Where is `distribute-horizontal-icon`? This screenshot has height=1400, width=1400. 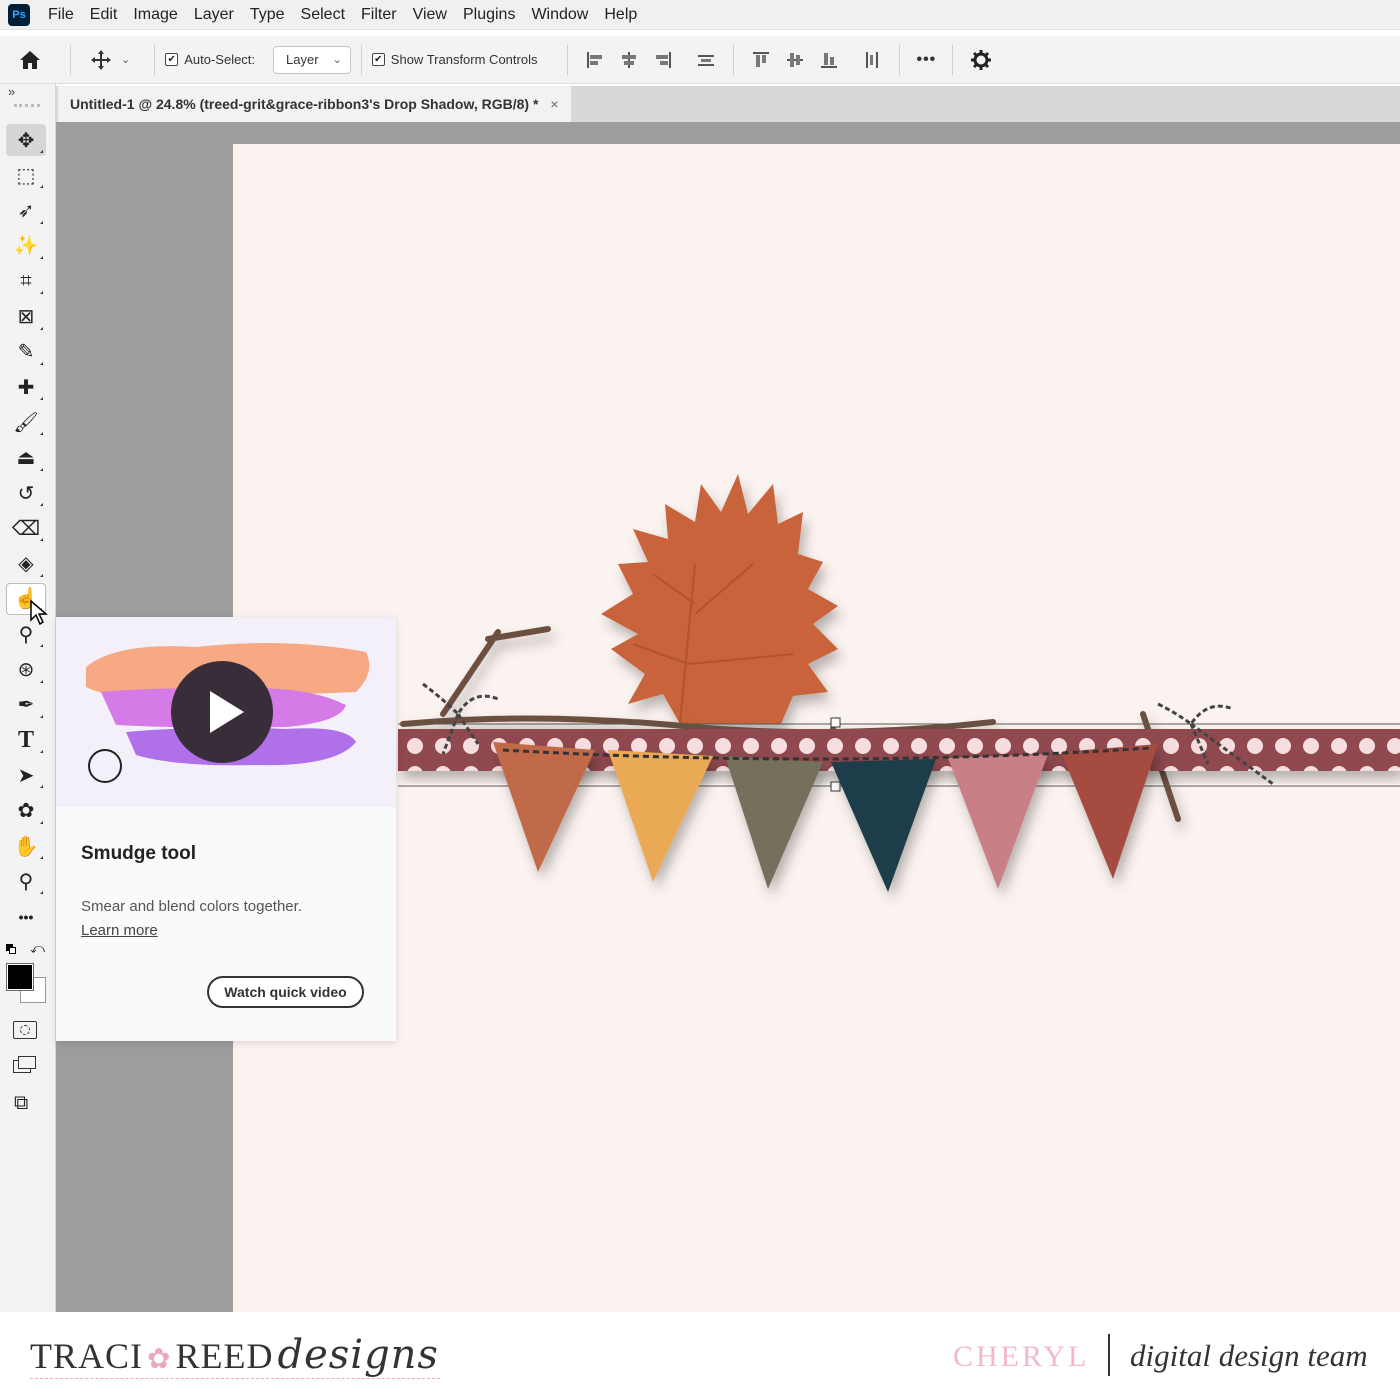 distribute-horizontal-icon is located at coordinates (706, 60).